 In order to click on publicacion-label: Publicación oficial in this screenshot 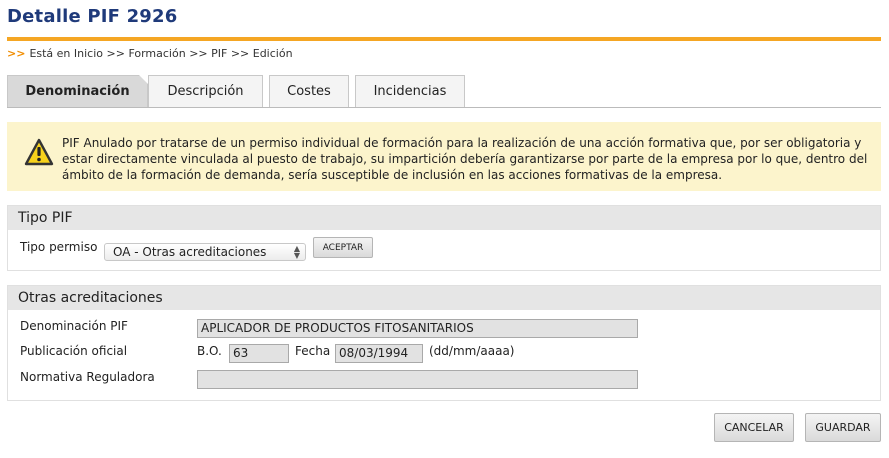, I will do `click(74, 351)`.